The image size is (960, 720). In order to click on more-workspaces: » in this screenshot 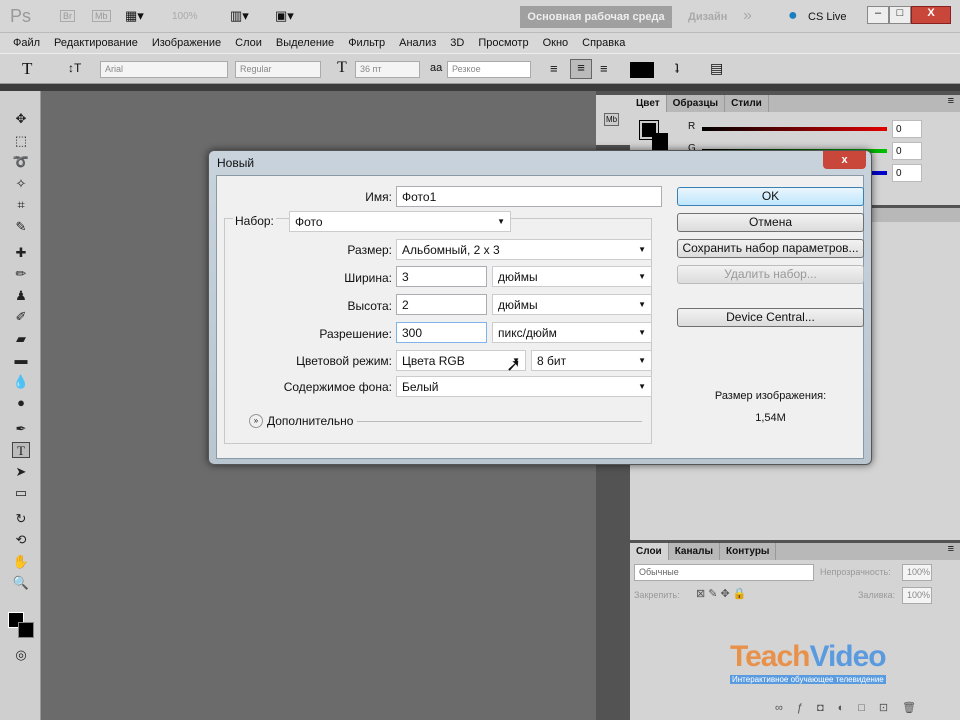, I will do `click(747, 16)`.